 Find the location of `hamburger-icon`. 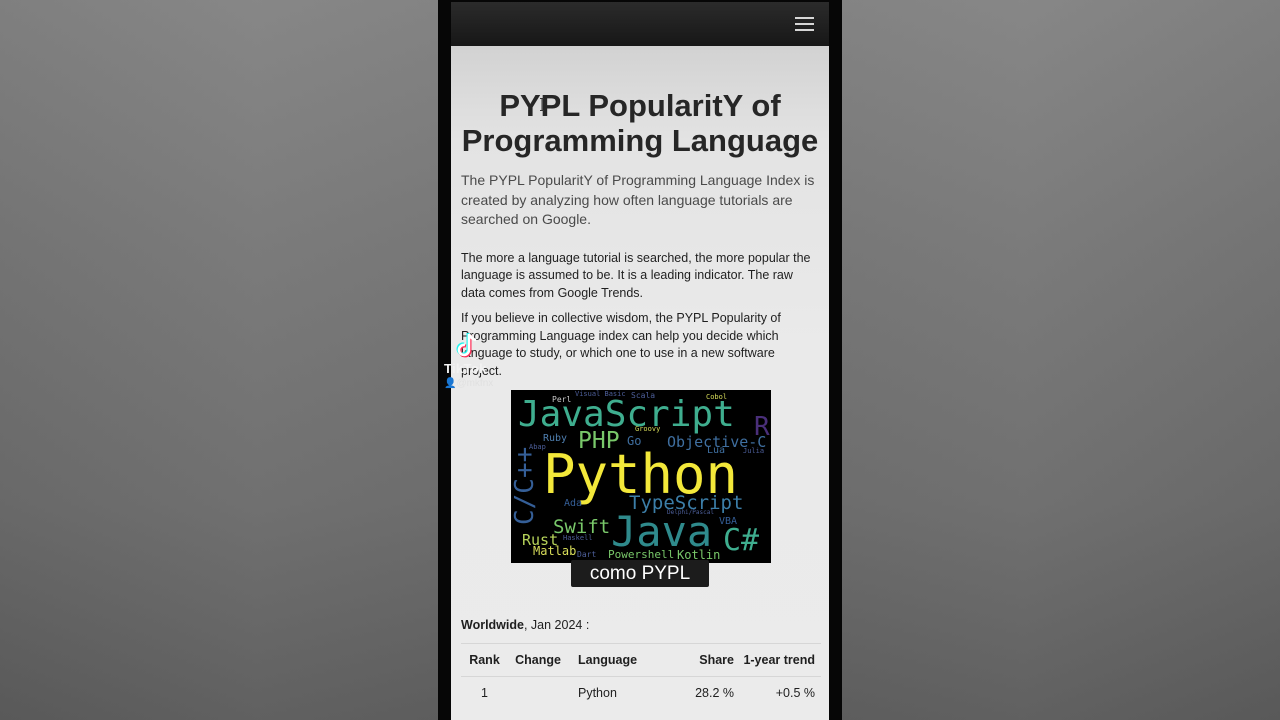

hamburger-icon is located at coordinates (804, 24).